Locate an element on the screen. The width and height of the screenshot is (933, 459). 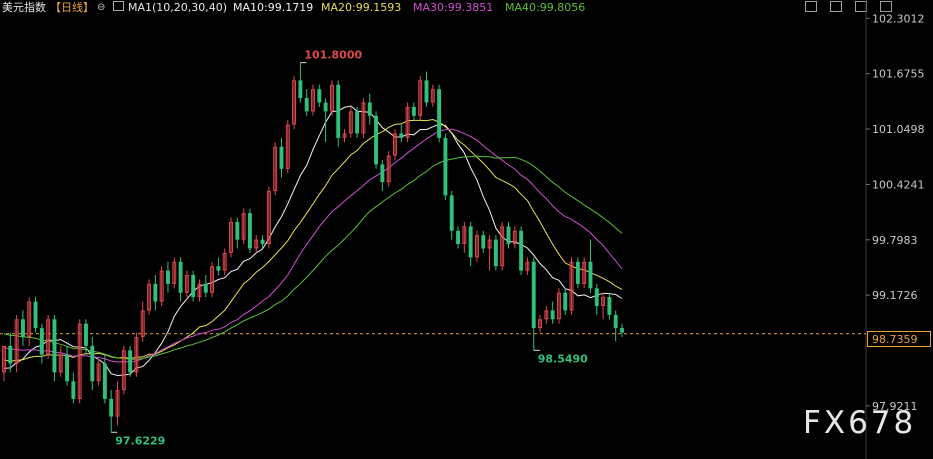
y-tick-label: 101.6755 is located at coordinates (898, 74).